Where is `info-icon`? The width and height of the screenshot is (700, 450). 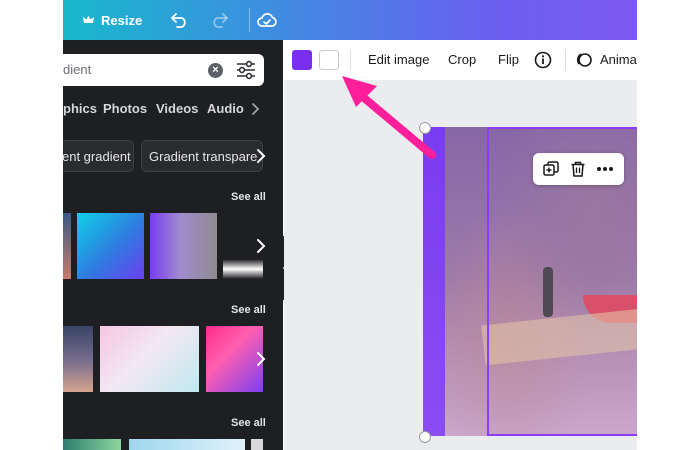
info-icon is located at coordinates (543, 60).